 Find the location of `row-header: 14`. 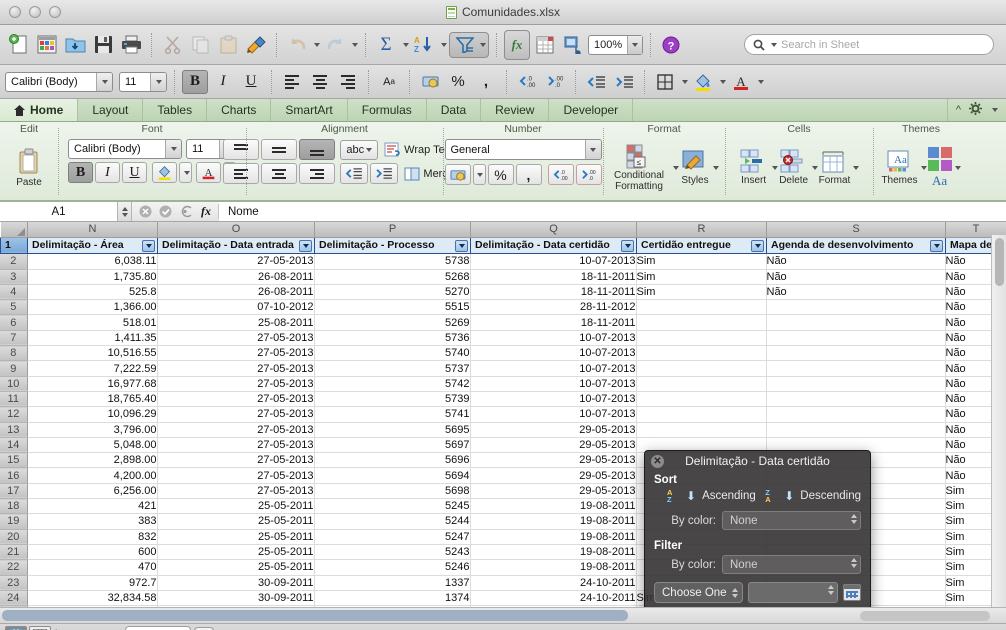

row-header: 14 is located at coordinates (14, 445).